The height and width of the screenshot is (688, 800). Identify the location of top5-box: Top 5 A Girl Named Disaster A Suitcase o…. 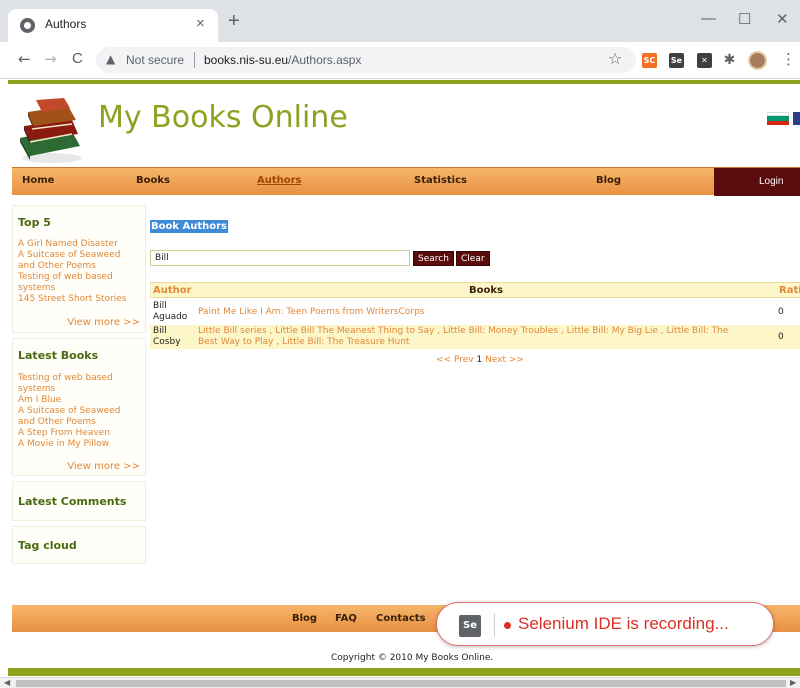
(79, 269).